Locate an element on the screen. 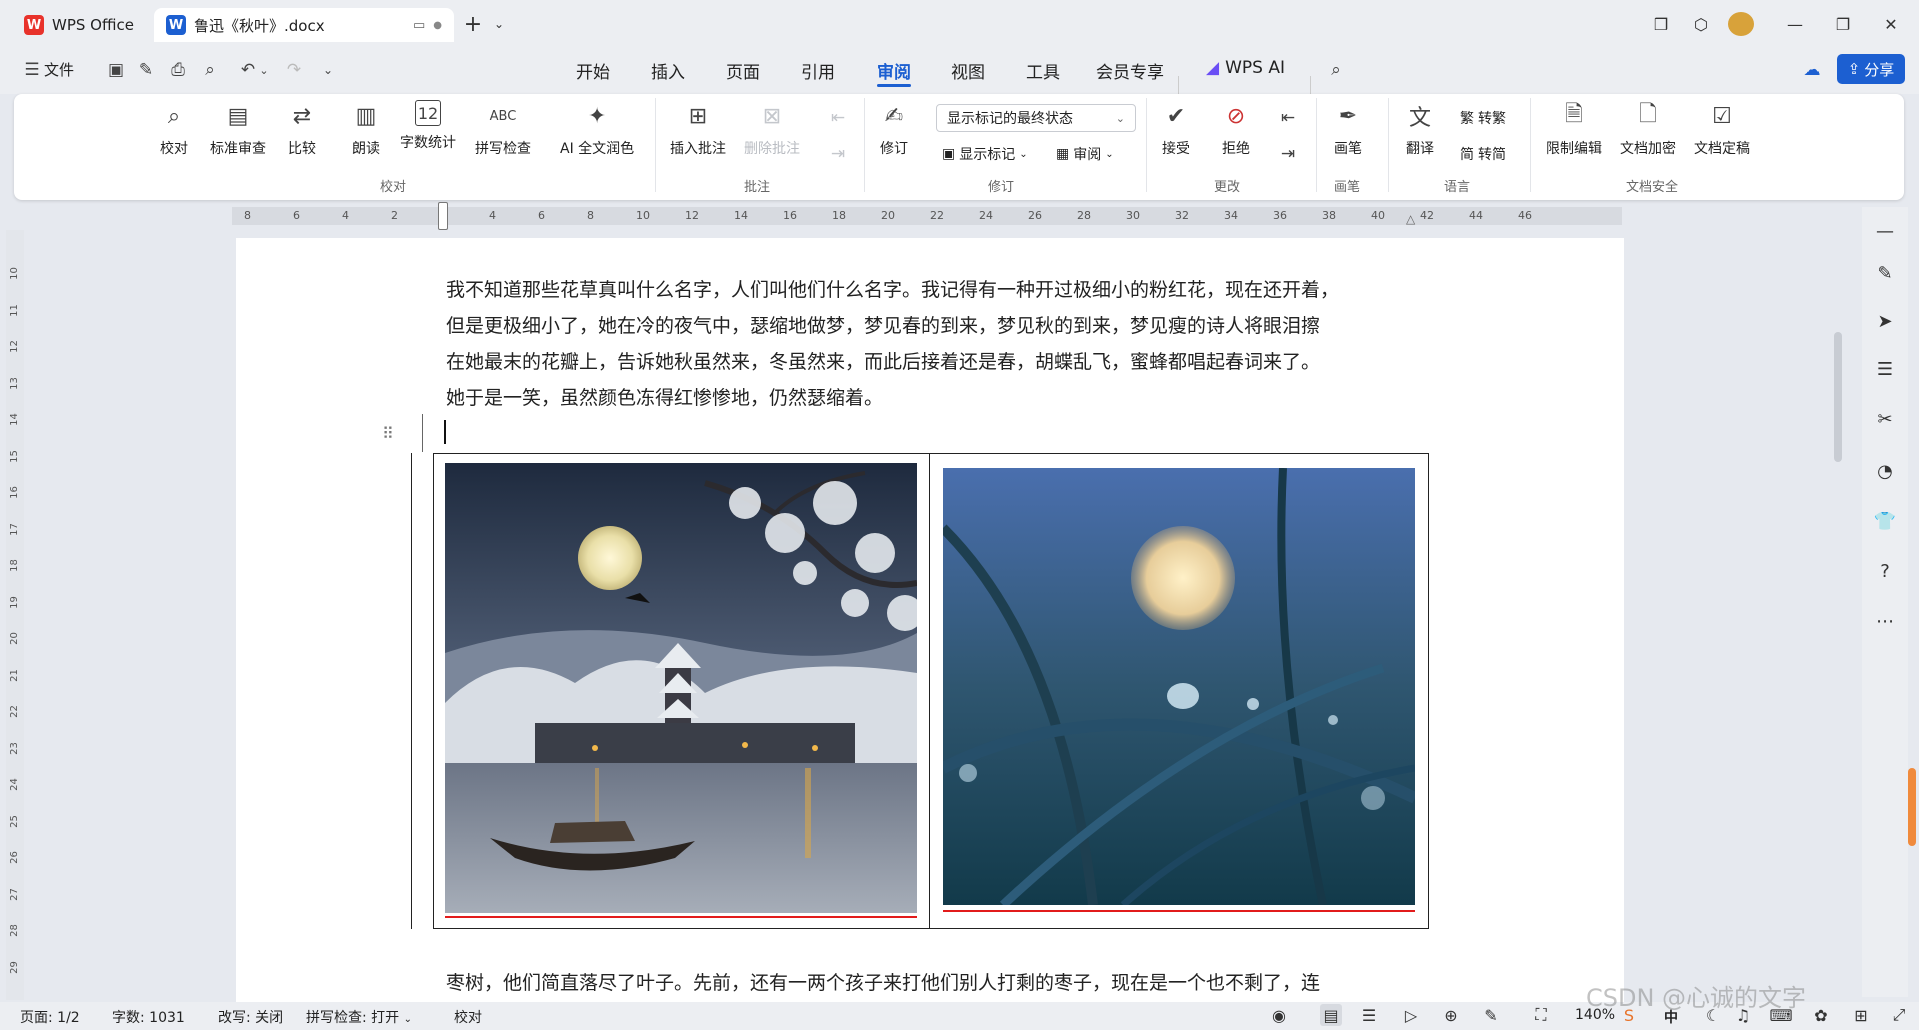 This screenshot has height=1030, width=1919. more-icon: ⋯ is located at coordinates (1885, 621).